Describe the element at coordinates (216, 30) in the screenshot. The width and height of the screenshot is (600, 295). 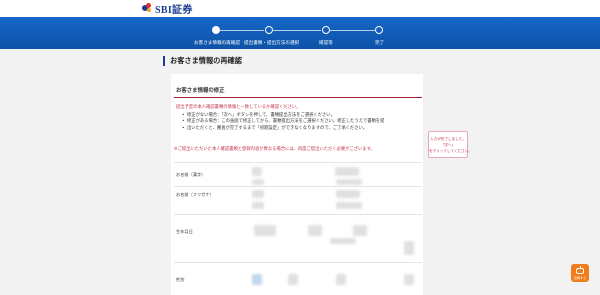
I see `step-1-dot` at that location.